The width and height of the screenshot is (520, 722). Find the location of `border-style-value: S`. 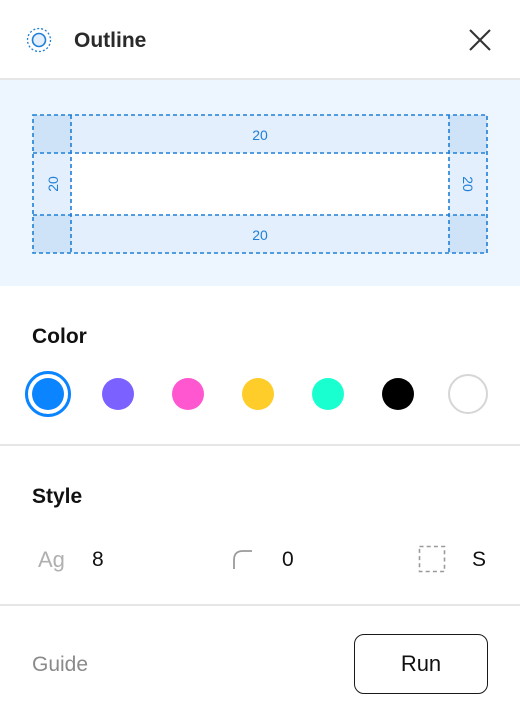

border-style-value: S is located at coordinates (479, 560).